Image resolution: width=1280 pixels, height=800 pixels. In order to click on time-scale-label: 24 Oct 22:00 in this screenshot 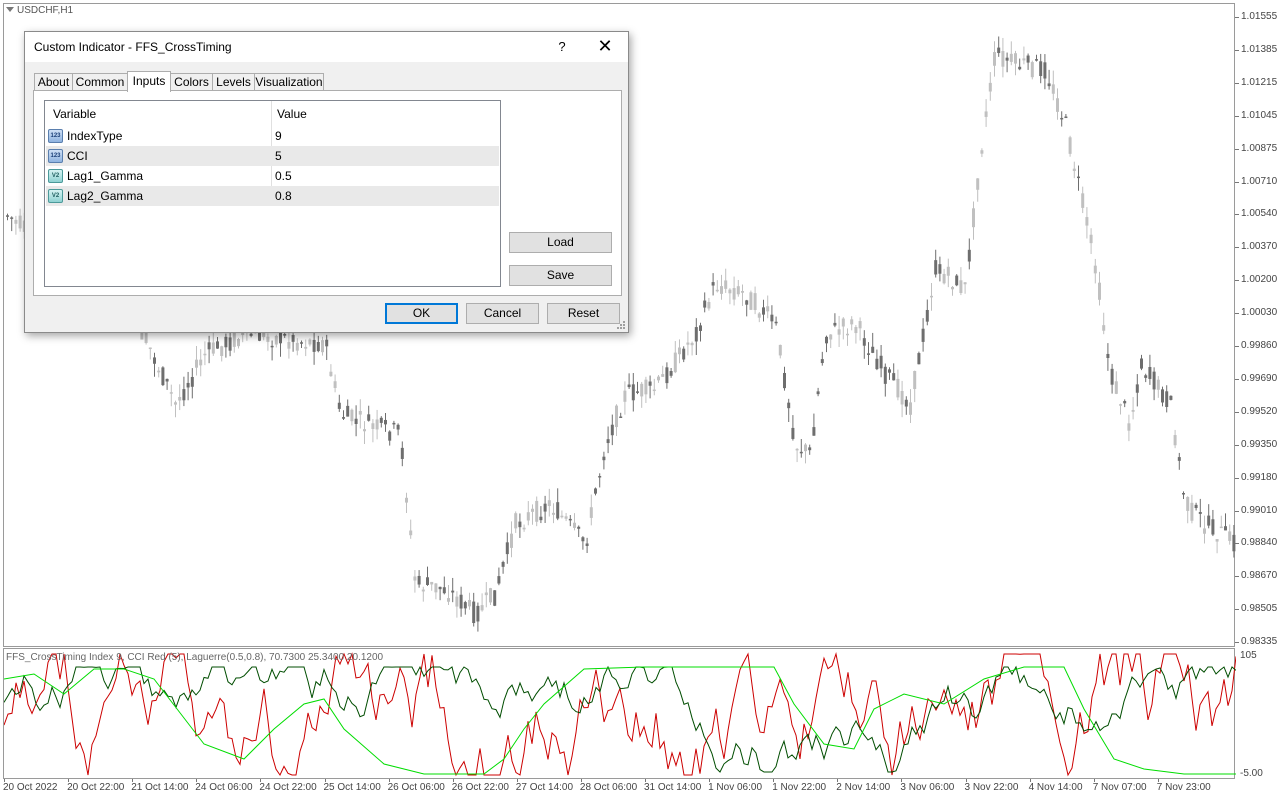, I will do `click(288, 787)`.